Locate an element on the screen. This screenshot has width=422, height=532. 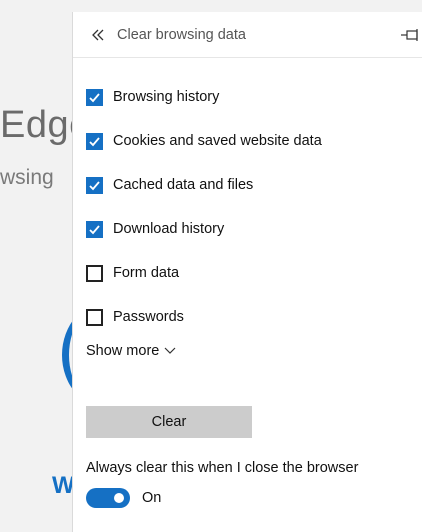
option-label: Cookies and saved website data is located at coordinates (217, 141).